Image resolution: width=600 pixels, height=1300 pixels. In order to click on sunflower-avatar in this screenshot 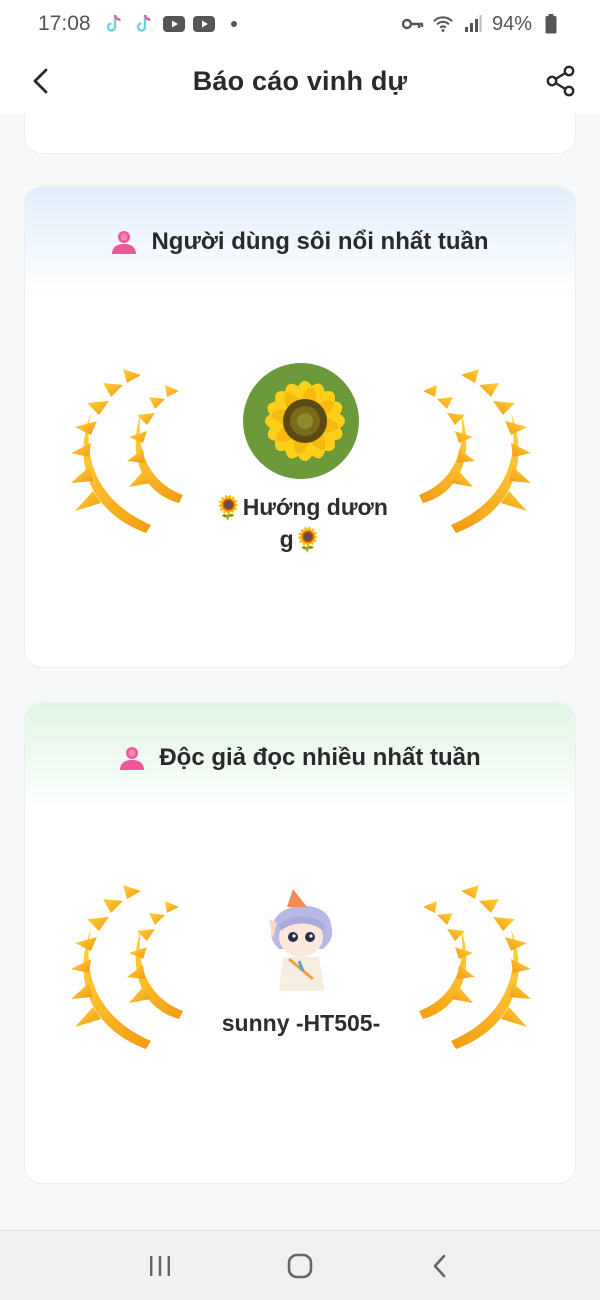, I will do `click(301, 421)`.